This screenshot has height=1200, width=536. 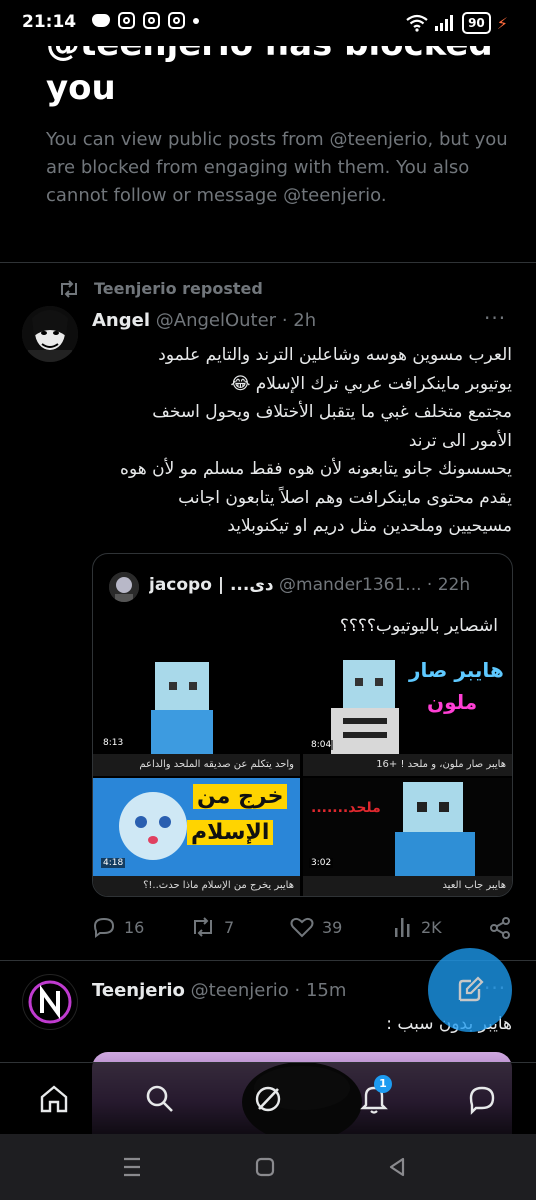 What do you see at coordinates (375, 1097) in the screenshot?
I see `notifications-tab: 1` at bounding box center [375, 1097].